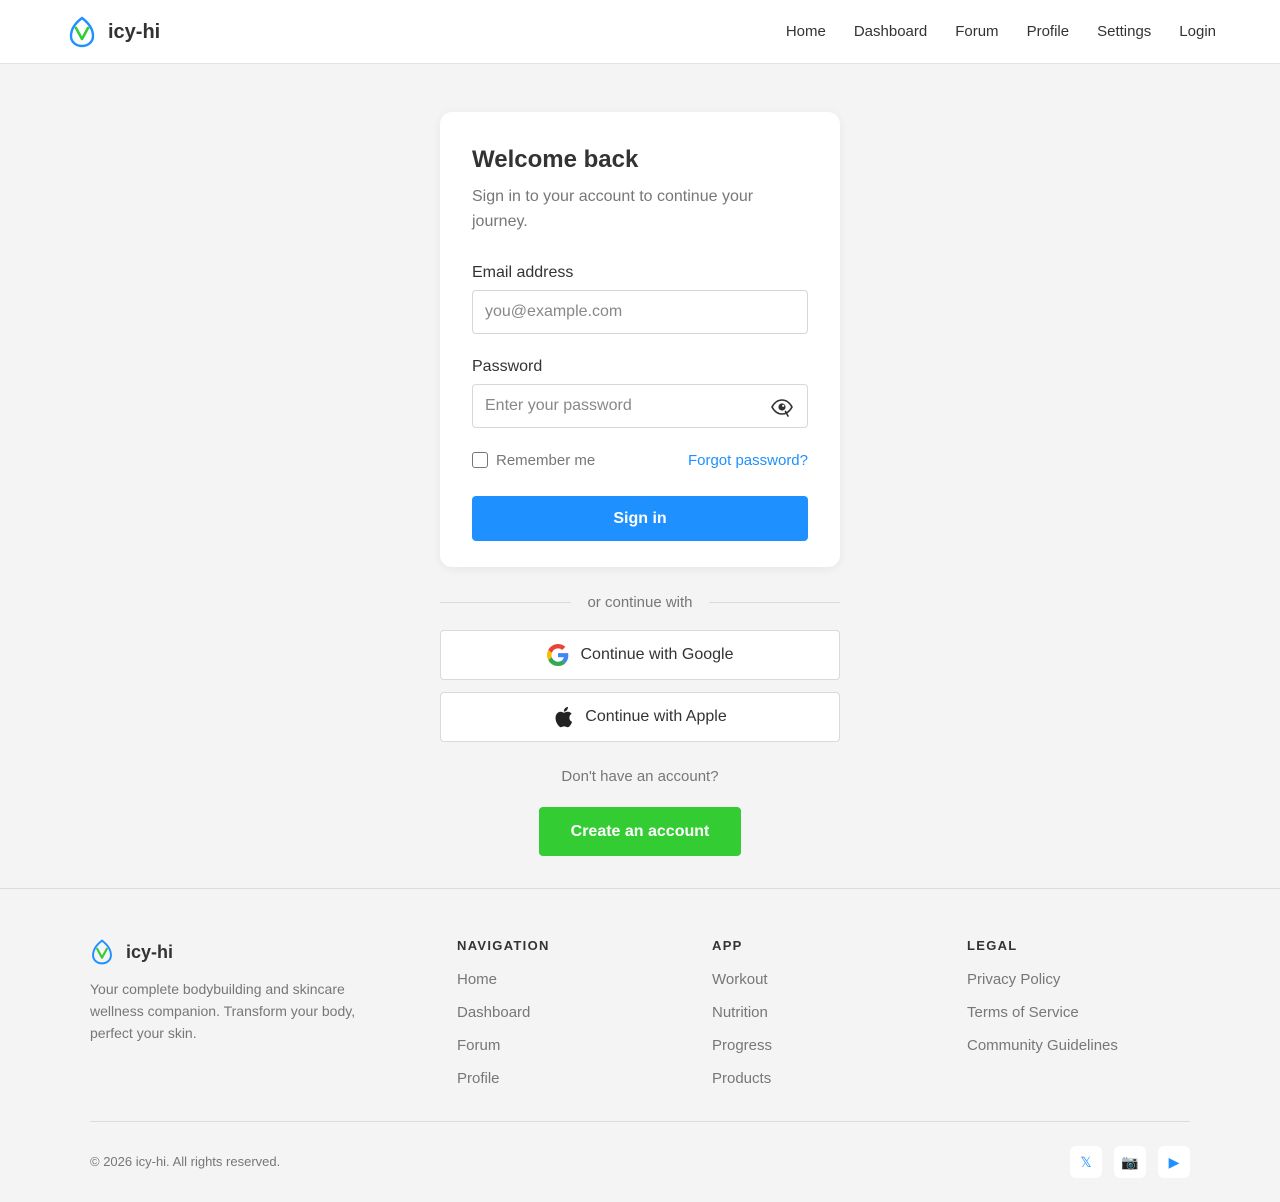 The width and height of the screenshot is (1280, 1202). What do you see at coordinates (557, 655) in the screenshot?
I see `google-icon` at bounding box center [557, 655].